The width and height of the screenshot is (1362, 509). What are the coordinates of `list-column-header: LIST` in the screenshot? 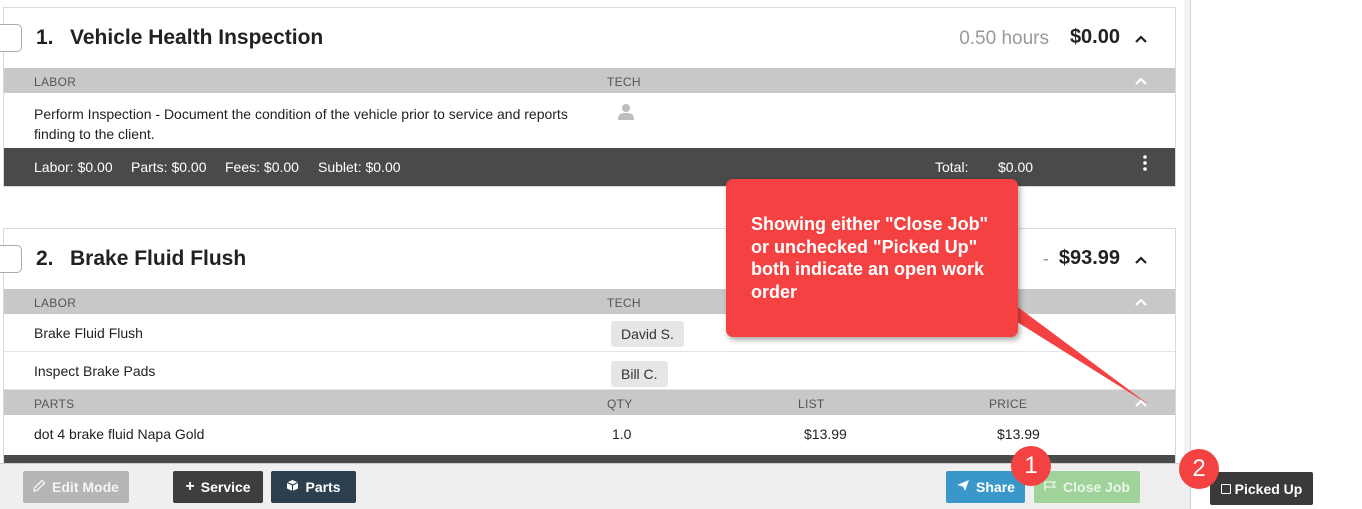 It's located at (811, 404).